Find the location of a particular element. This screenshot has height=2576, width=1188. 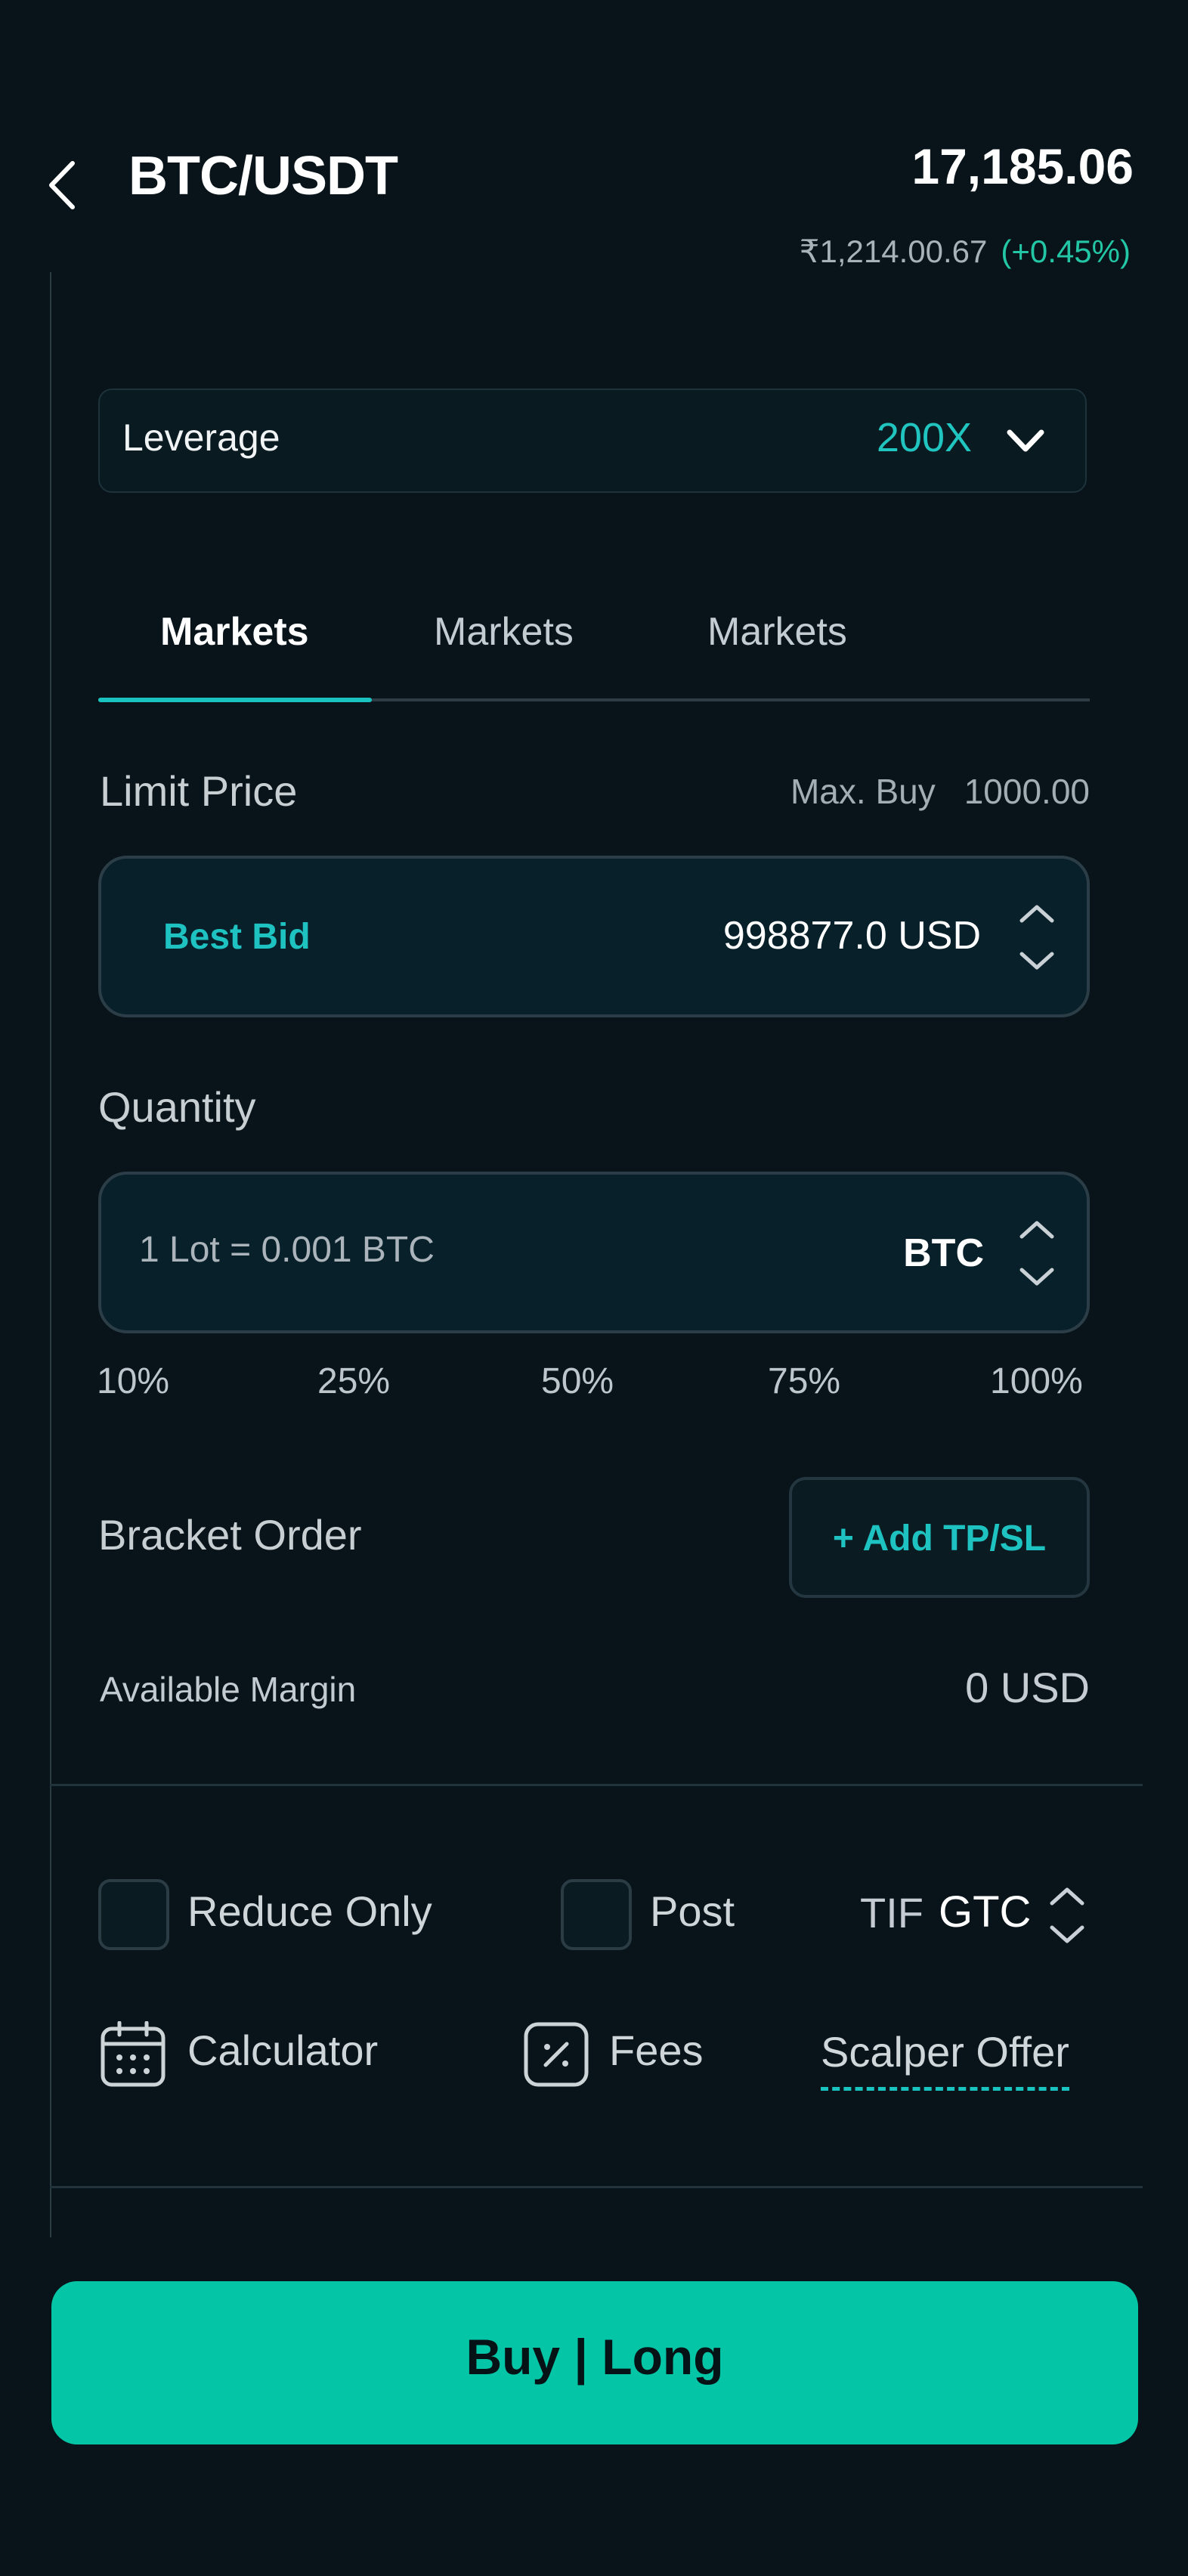

pair-title: BTC/USDT is located at coordinates (263, 176).